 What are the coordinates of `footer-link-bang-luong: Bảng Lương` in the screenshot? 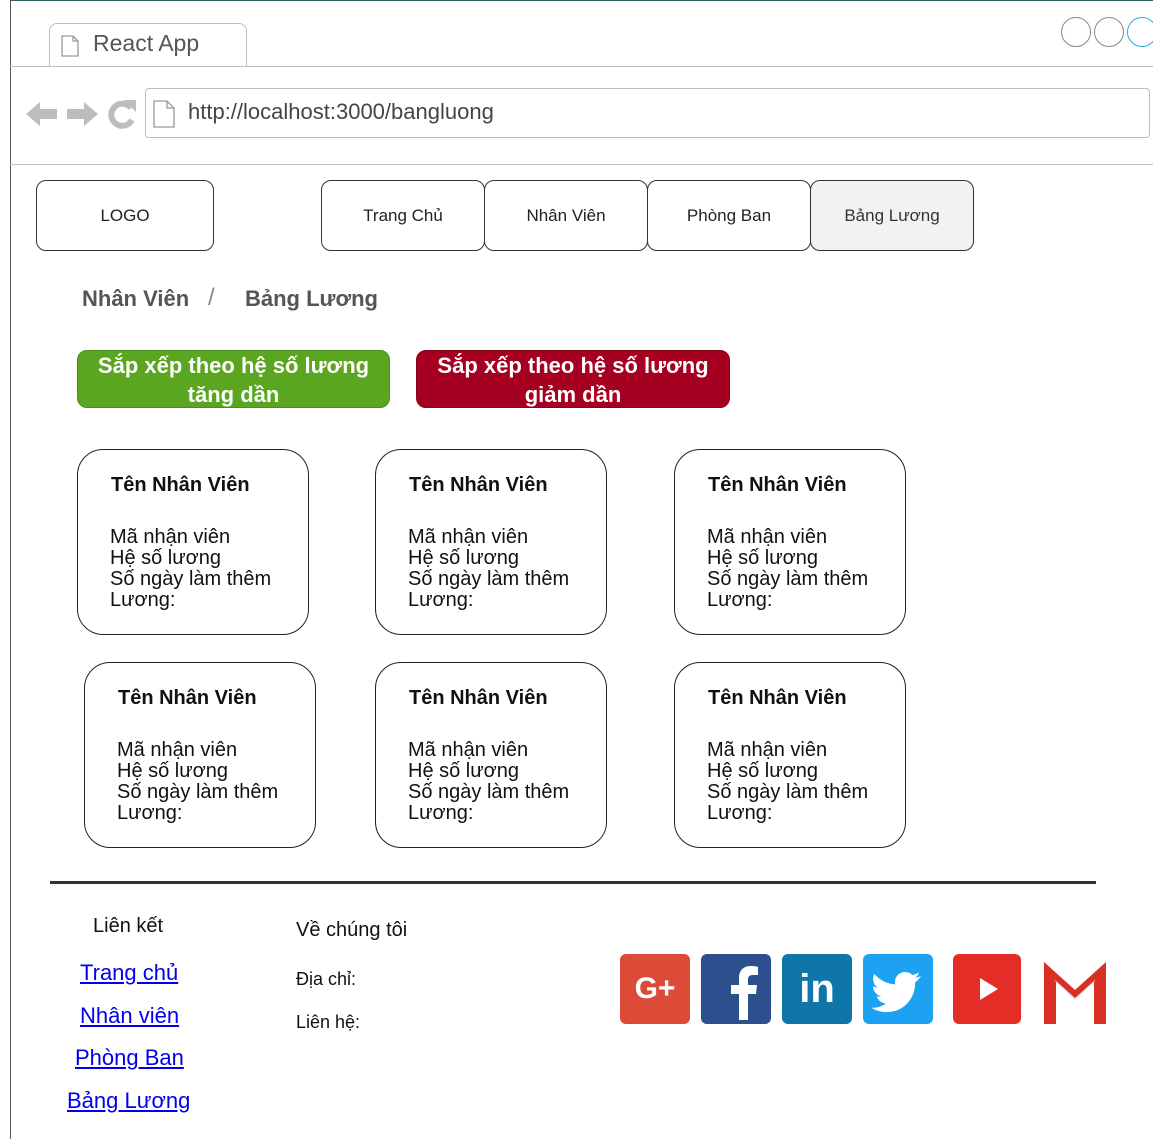 It's located at (128, 1101).